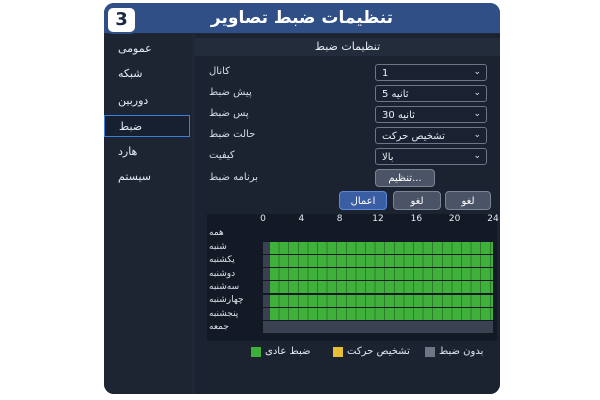  I want to click on day-label: پنجشنبه, so click(234, 314).